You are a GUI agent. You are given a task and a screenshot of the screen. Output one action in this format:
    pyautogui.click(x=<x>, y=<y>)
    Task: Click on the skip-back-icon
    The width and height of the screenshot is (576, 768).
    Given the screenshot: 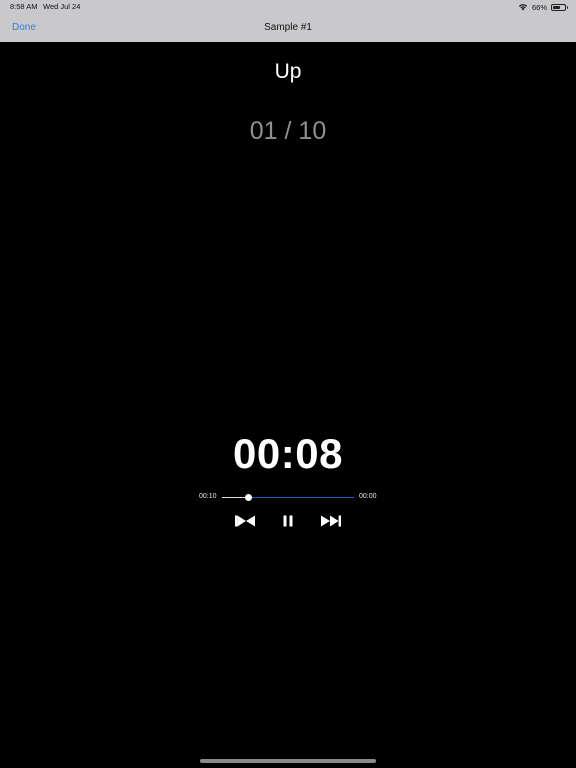 What is the action you would take?
    pyautogui.click(x=245, y=521)
    